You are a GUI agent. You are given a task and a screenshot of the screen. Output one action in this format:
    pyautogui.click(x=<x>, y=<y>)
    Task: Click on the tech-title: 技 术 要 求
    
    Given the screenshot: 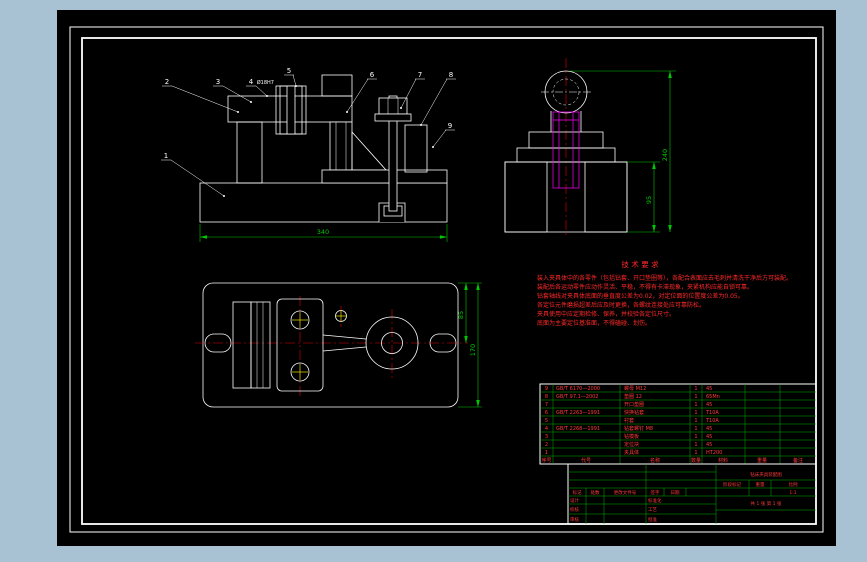 What is the action you would take?
    pyautogui.click(x=640, y=264)
    